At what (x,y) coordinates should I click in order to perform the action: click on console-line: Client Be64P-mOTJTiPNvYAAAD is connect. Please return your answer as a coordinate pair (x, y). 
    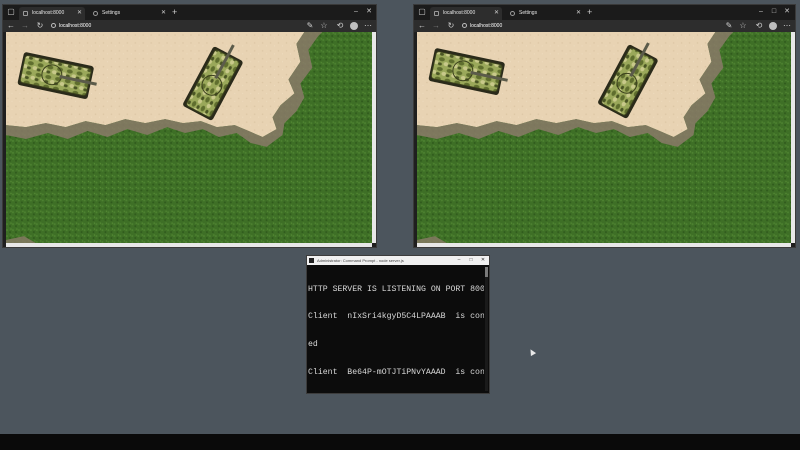
    Looking at the image, I should click on (396, 373).